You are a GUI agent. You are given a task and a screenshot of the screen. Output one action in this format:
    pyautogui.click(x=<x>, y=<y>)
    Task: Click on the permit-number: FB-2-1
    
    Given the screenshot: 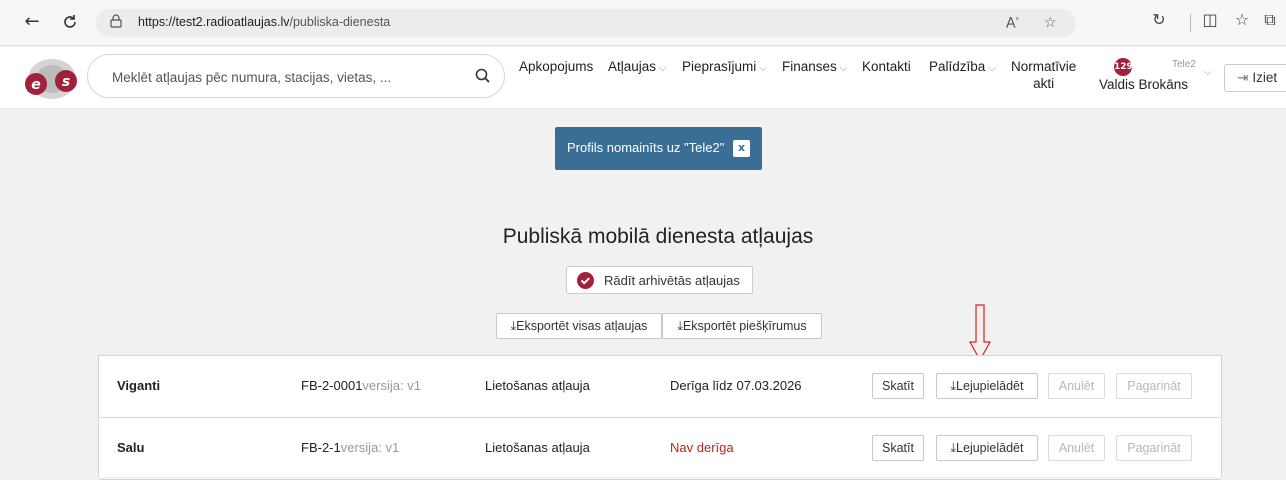 What is the action you would take?
    pyautogui.click(x=321, y=447)
    